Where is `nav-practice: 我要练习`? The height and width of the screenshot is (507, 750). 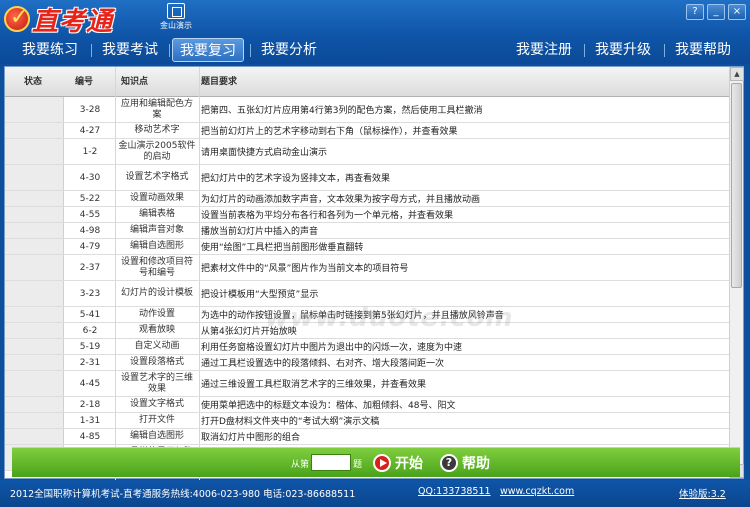 nav-practice: 我要练习 is located at coordinates (50, 50).